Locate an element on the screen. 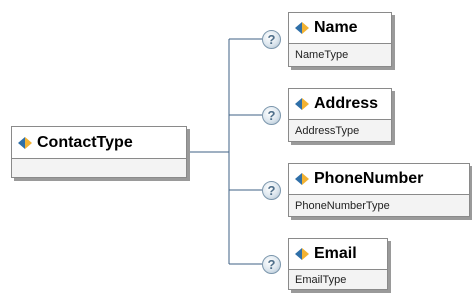  child-element-address: Address AddressType is located at coordinates (340, 115).